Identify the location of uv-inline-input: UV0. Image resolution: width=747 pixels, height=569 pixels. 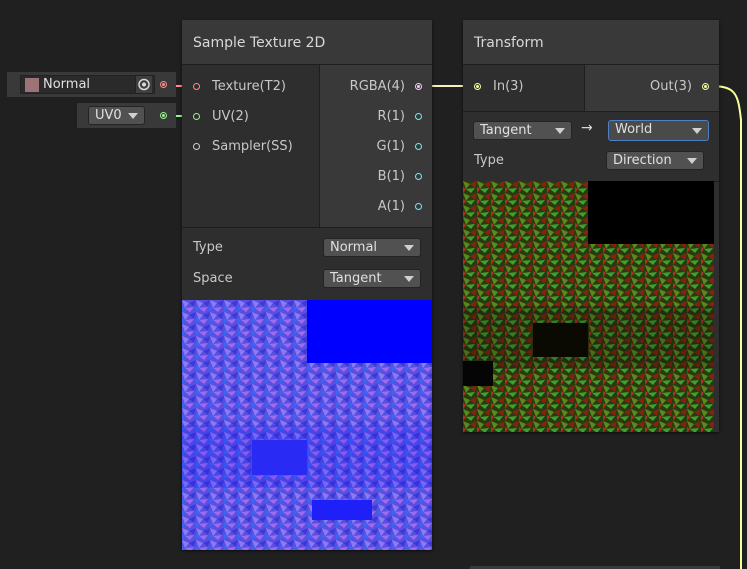
(126, 115).